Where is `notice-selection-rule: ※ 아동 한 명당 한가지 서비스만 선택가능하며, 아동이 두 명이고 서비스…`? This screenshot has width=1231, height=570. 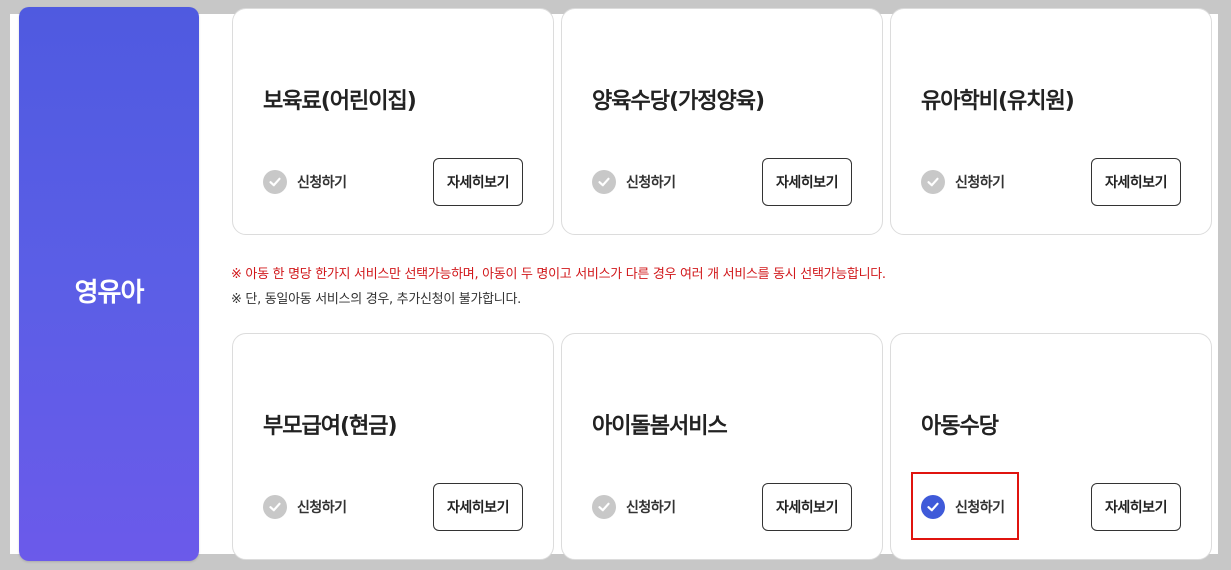
notice-selection-rule: ※ 아동 한 명당 한가지 서비스만 선택가능하며, 아동이 두 명이고 서비스… is located at coordinates (558, 274).